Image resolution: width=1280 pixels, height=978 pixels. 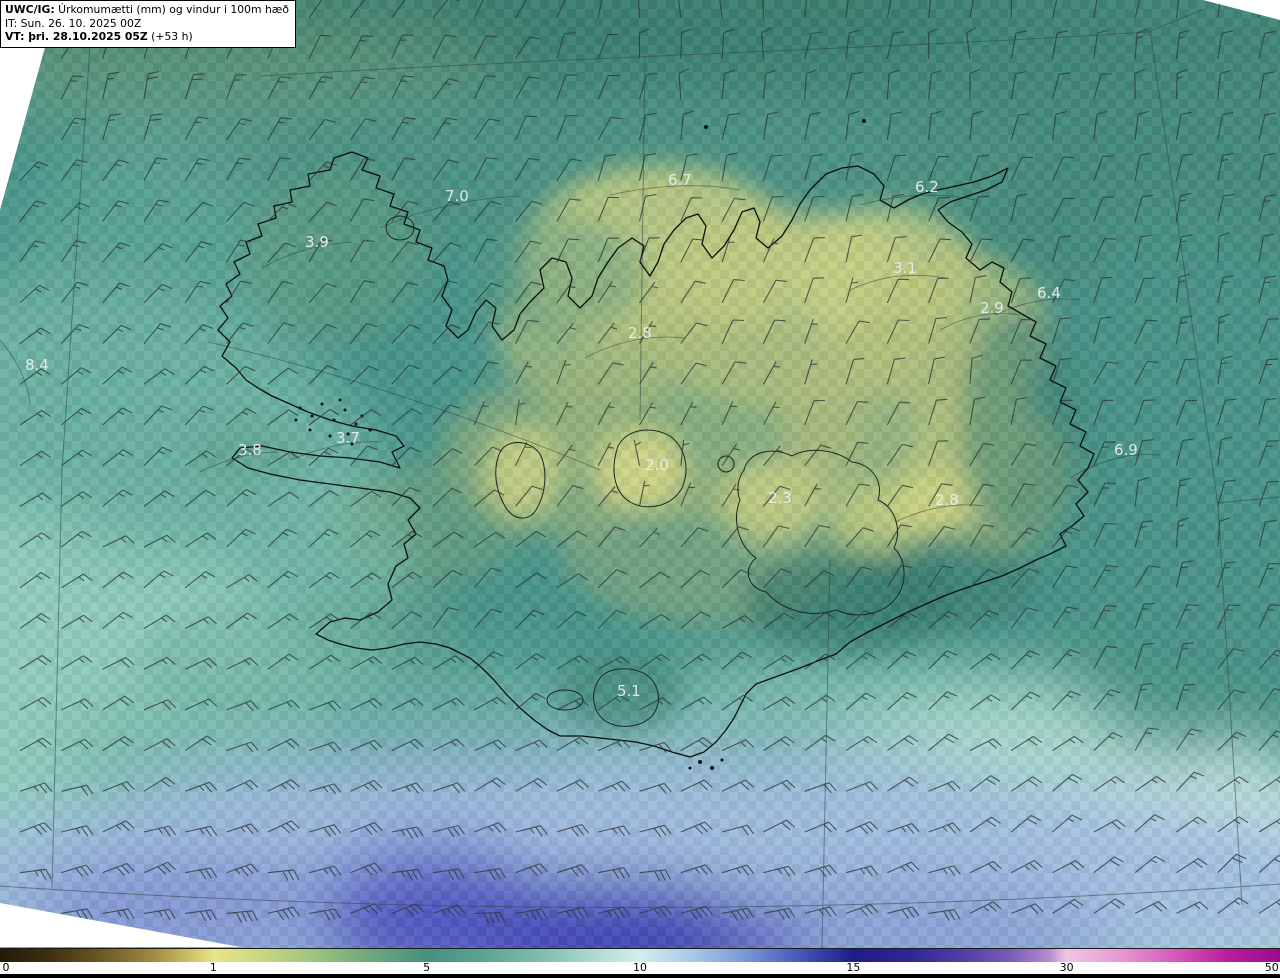 I want to click on product-name: UWC/IG:, so click(x=30, y=9).